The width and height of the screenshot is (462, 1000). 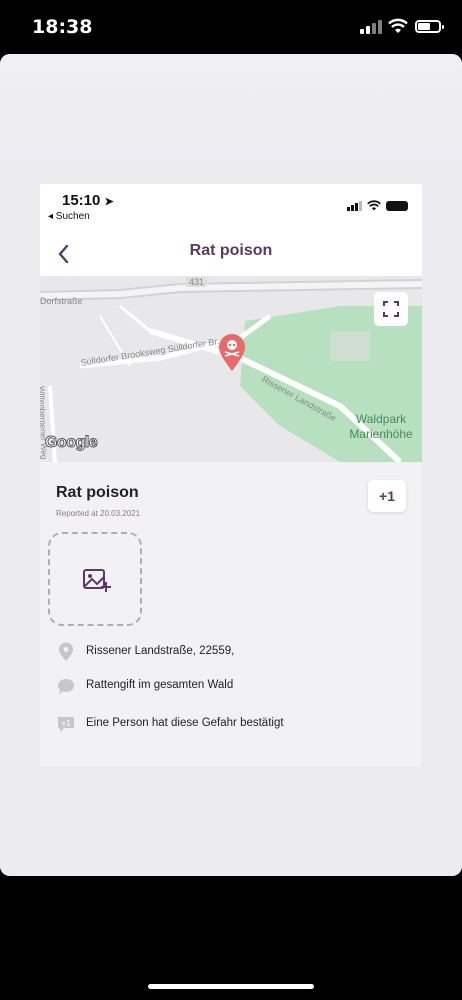 I want to click on svg-text: +1, so click(x=66, y=723).